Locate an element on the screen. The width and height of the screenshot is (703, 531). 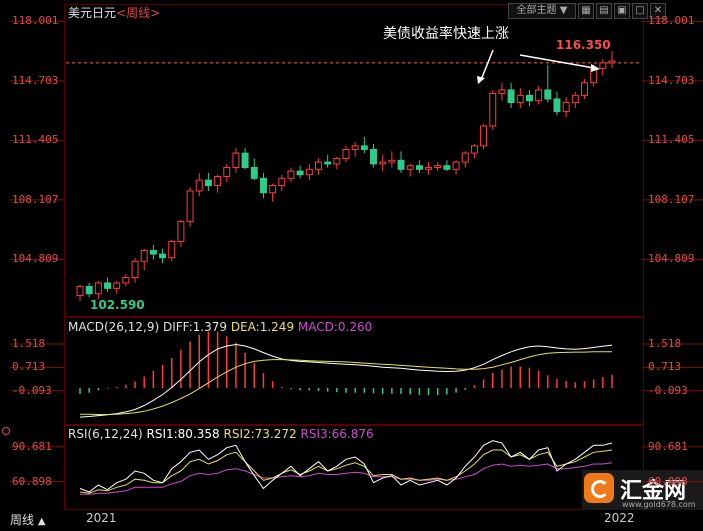
min-price-label: 102.590 is located at coordinates (117, 305).